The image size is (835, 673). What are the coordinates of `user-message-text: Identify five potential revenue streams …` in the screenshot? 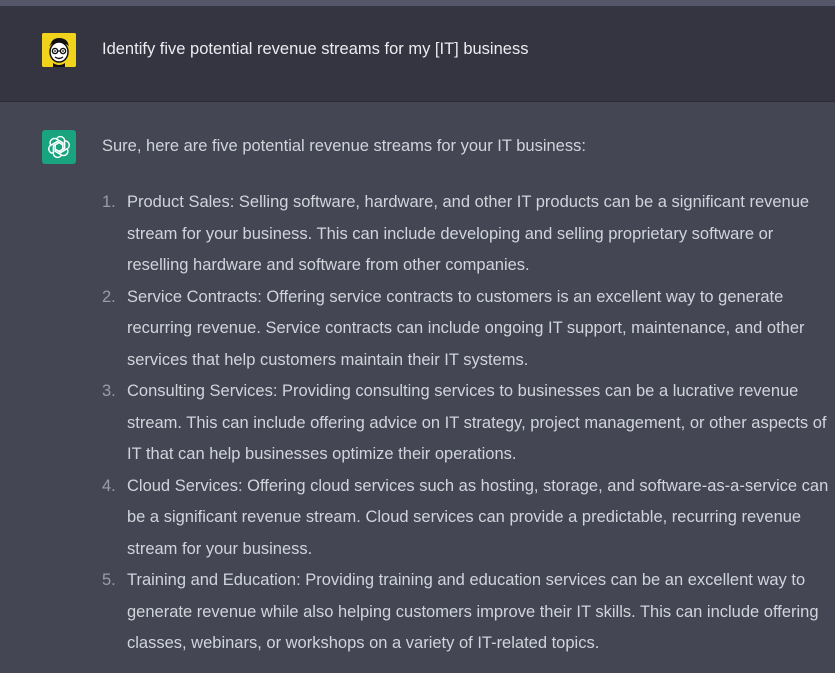 It's located at (315, 49).